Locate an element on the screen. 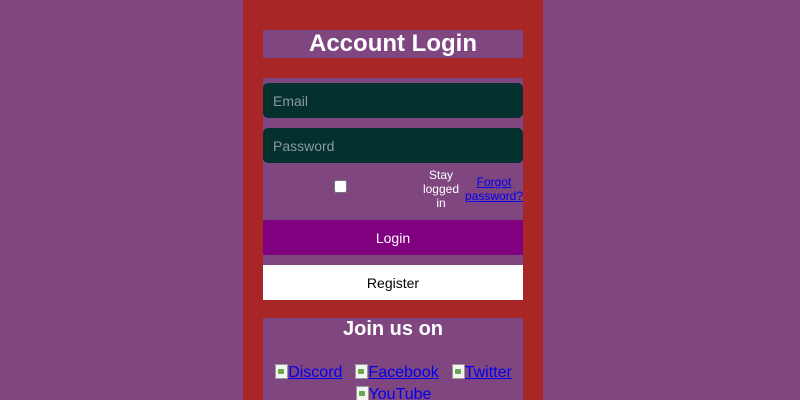 The image size is (800, 400). social-links: Discord Facebook Twitter YouTube is located at coordinates (393, 381).